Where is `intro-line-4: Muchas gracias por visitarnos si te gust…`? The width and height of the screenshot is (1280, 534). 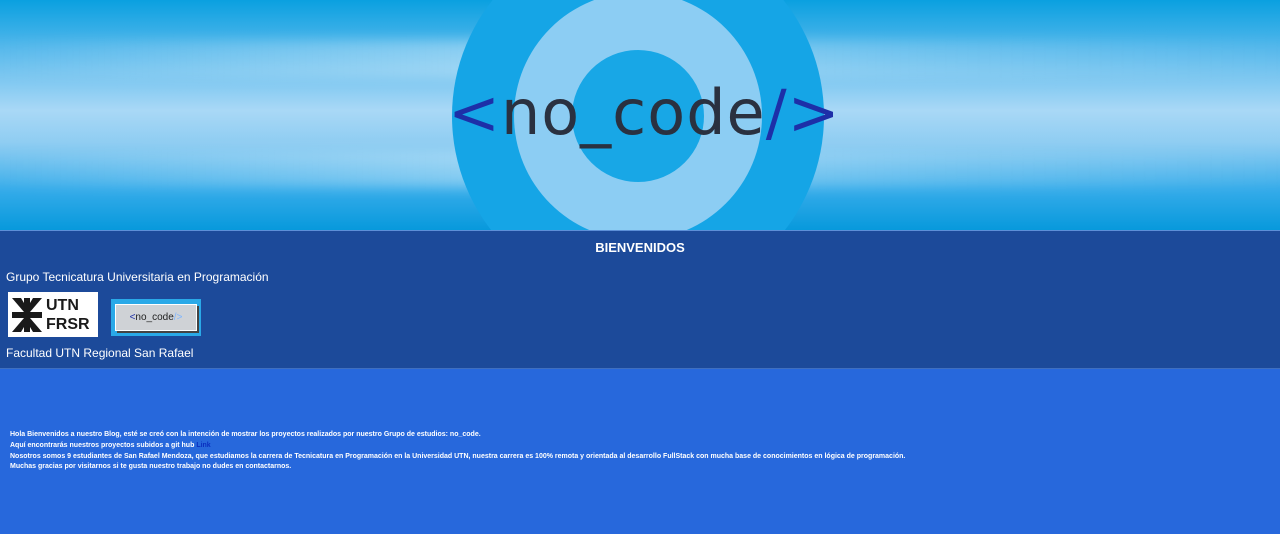 intro-line-4: Muchas gracias por visitarnos si te gust… is located at coordinates (151, 467).